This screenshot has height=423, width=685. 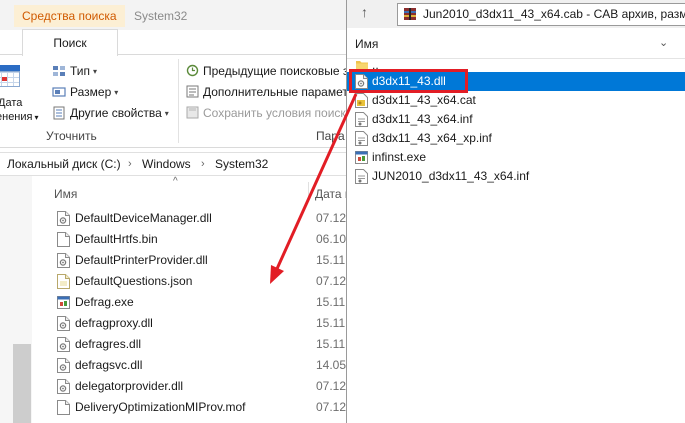 What do you see at coordinates (175, 181) in the screenshot?
I see `sort-ascending-icon: ^` at bounding box center [175, 181].